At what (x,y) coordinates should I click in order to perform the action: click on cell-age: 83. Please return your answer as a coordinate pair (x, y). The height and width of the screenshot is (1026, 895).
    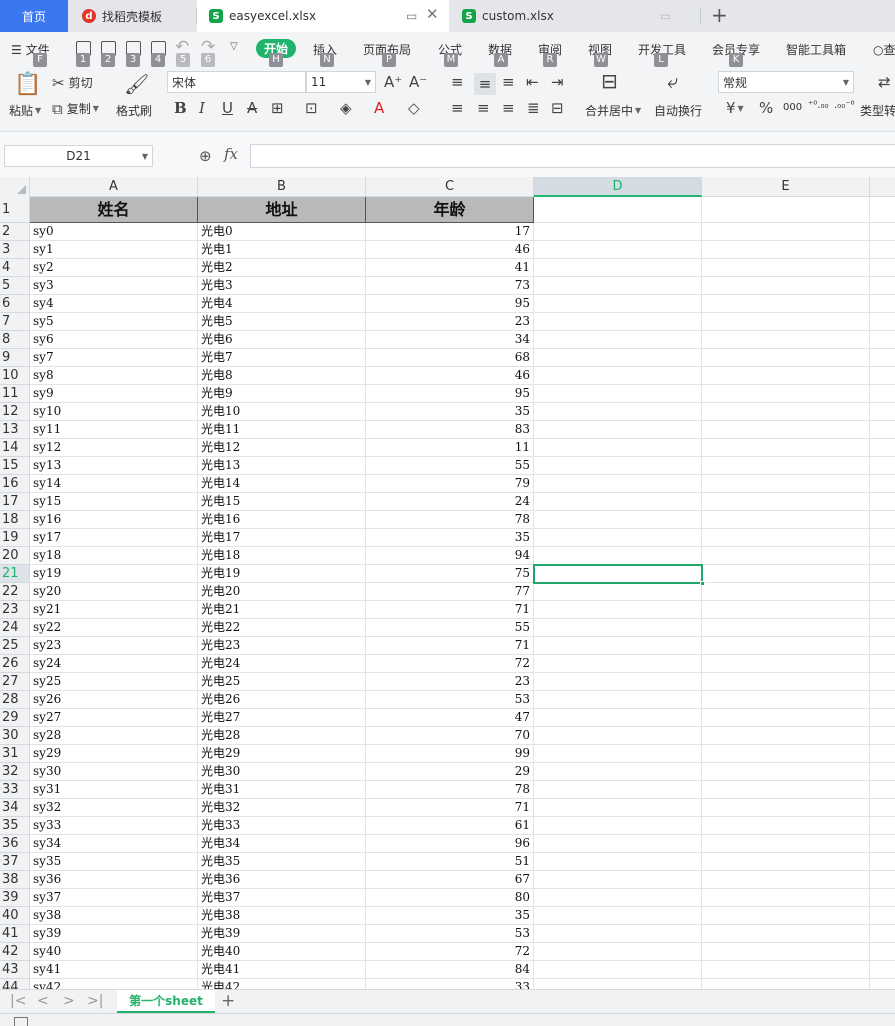
    Looking at the image, I should click on (450, 430).